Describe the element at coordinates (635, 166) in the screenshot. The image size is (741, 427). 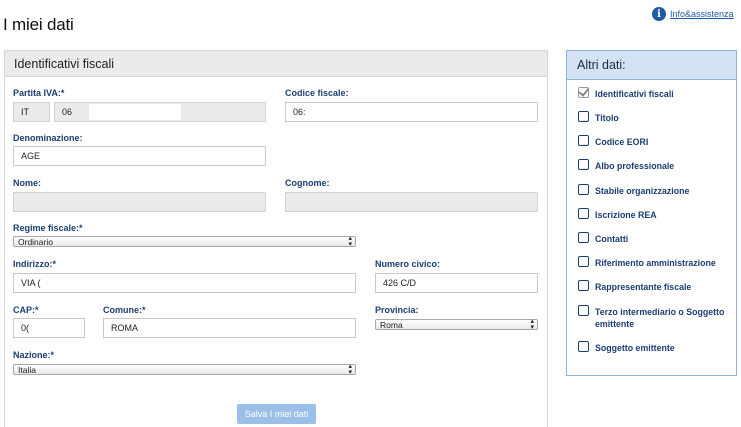
I see `sidebar-item-label: Albo professionale` at that location.